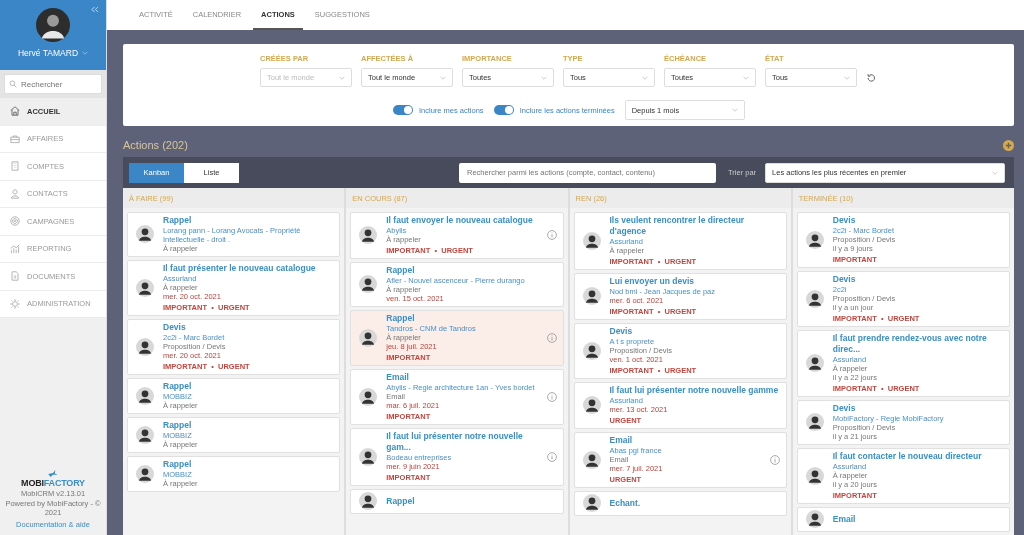  What do you see at coordinates (48, 53) in the screenshot?
I see `user-name: Hervé TAMARD` at bounding box center [48, 53].